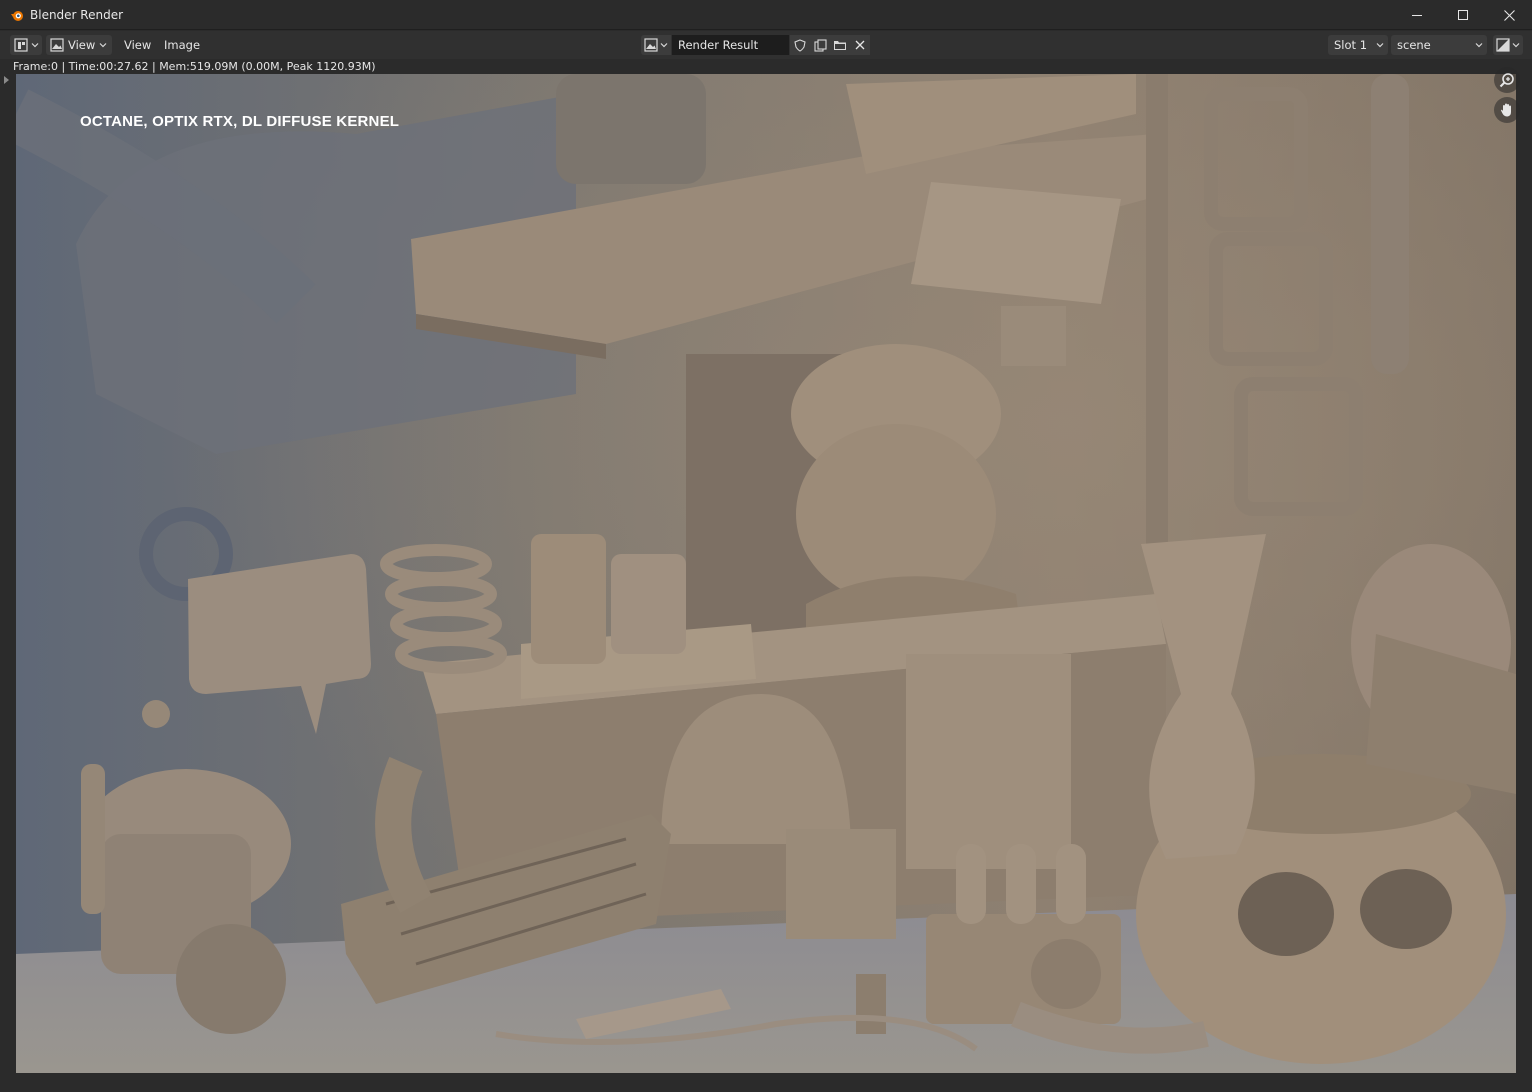 The height and width of the screenshot is (1092, 1532). I want to click on view-mode-label: View, so click(82, 45).